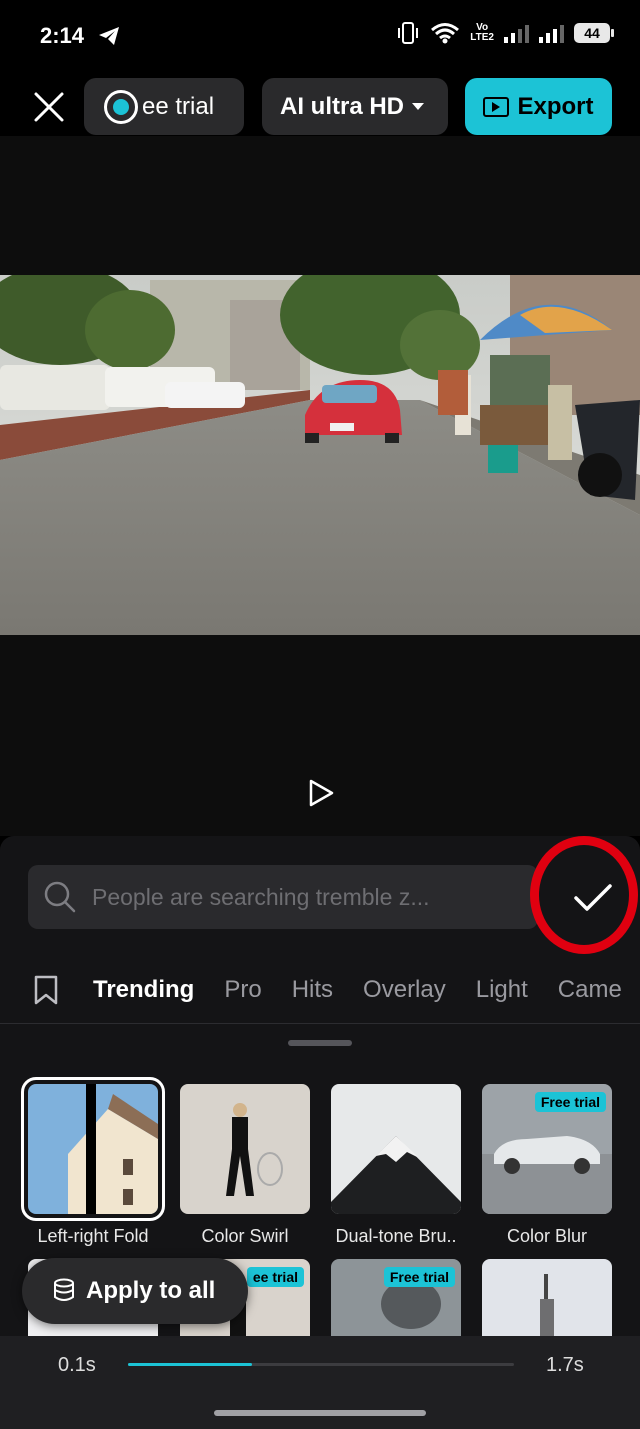 Image resolution: width=640 pixels, height=1429 pixels. Describe the element at coordinates (121, 106) in the screenshot. I see `rocket-icon` at that location.